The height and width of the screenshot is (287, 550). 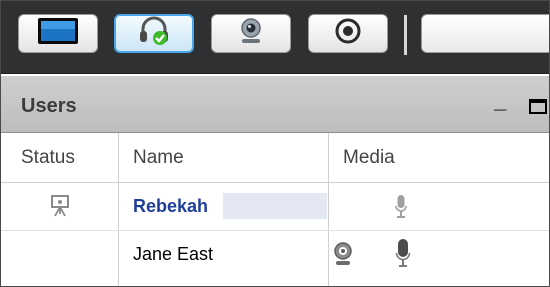 What do you see at coordinates (59, 158) in the screenshot?
I see `column-header-status: Status` at bounding box center [59, 158].